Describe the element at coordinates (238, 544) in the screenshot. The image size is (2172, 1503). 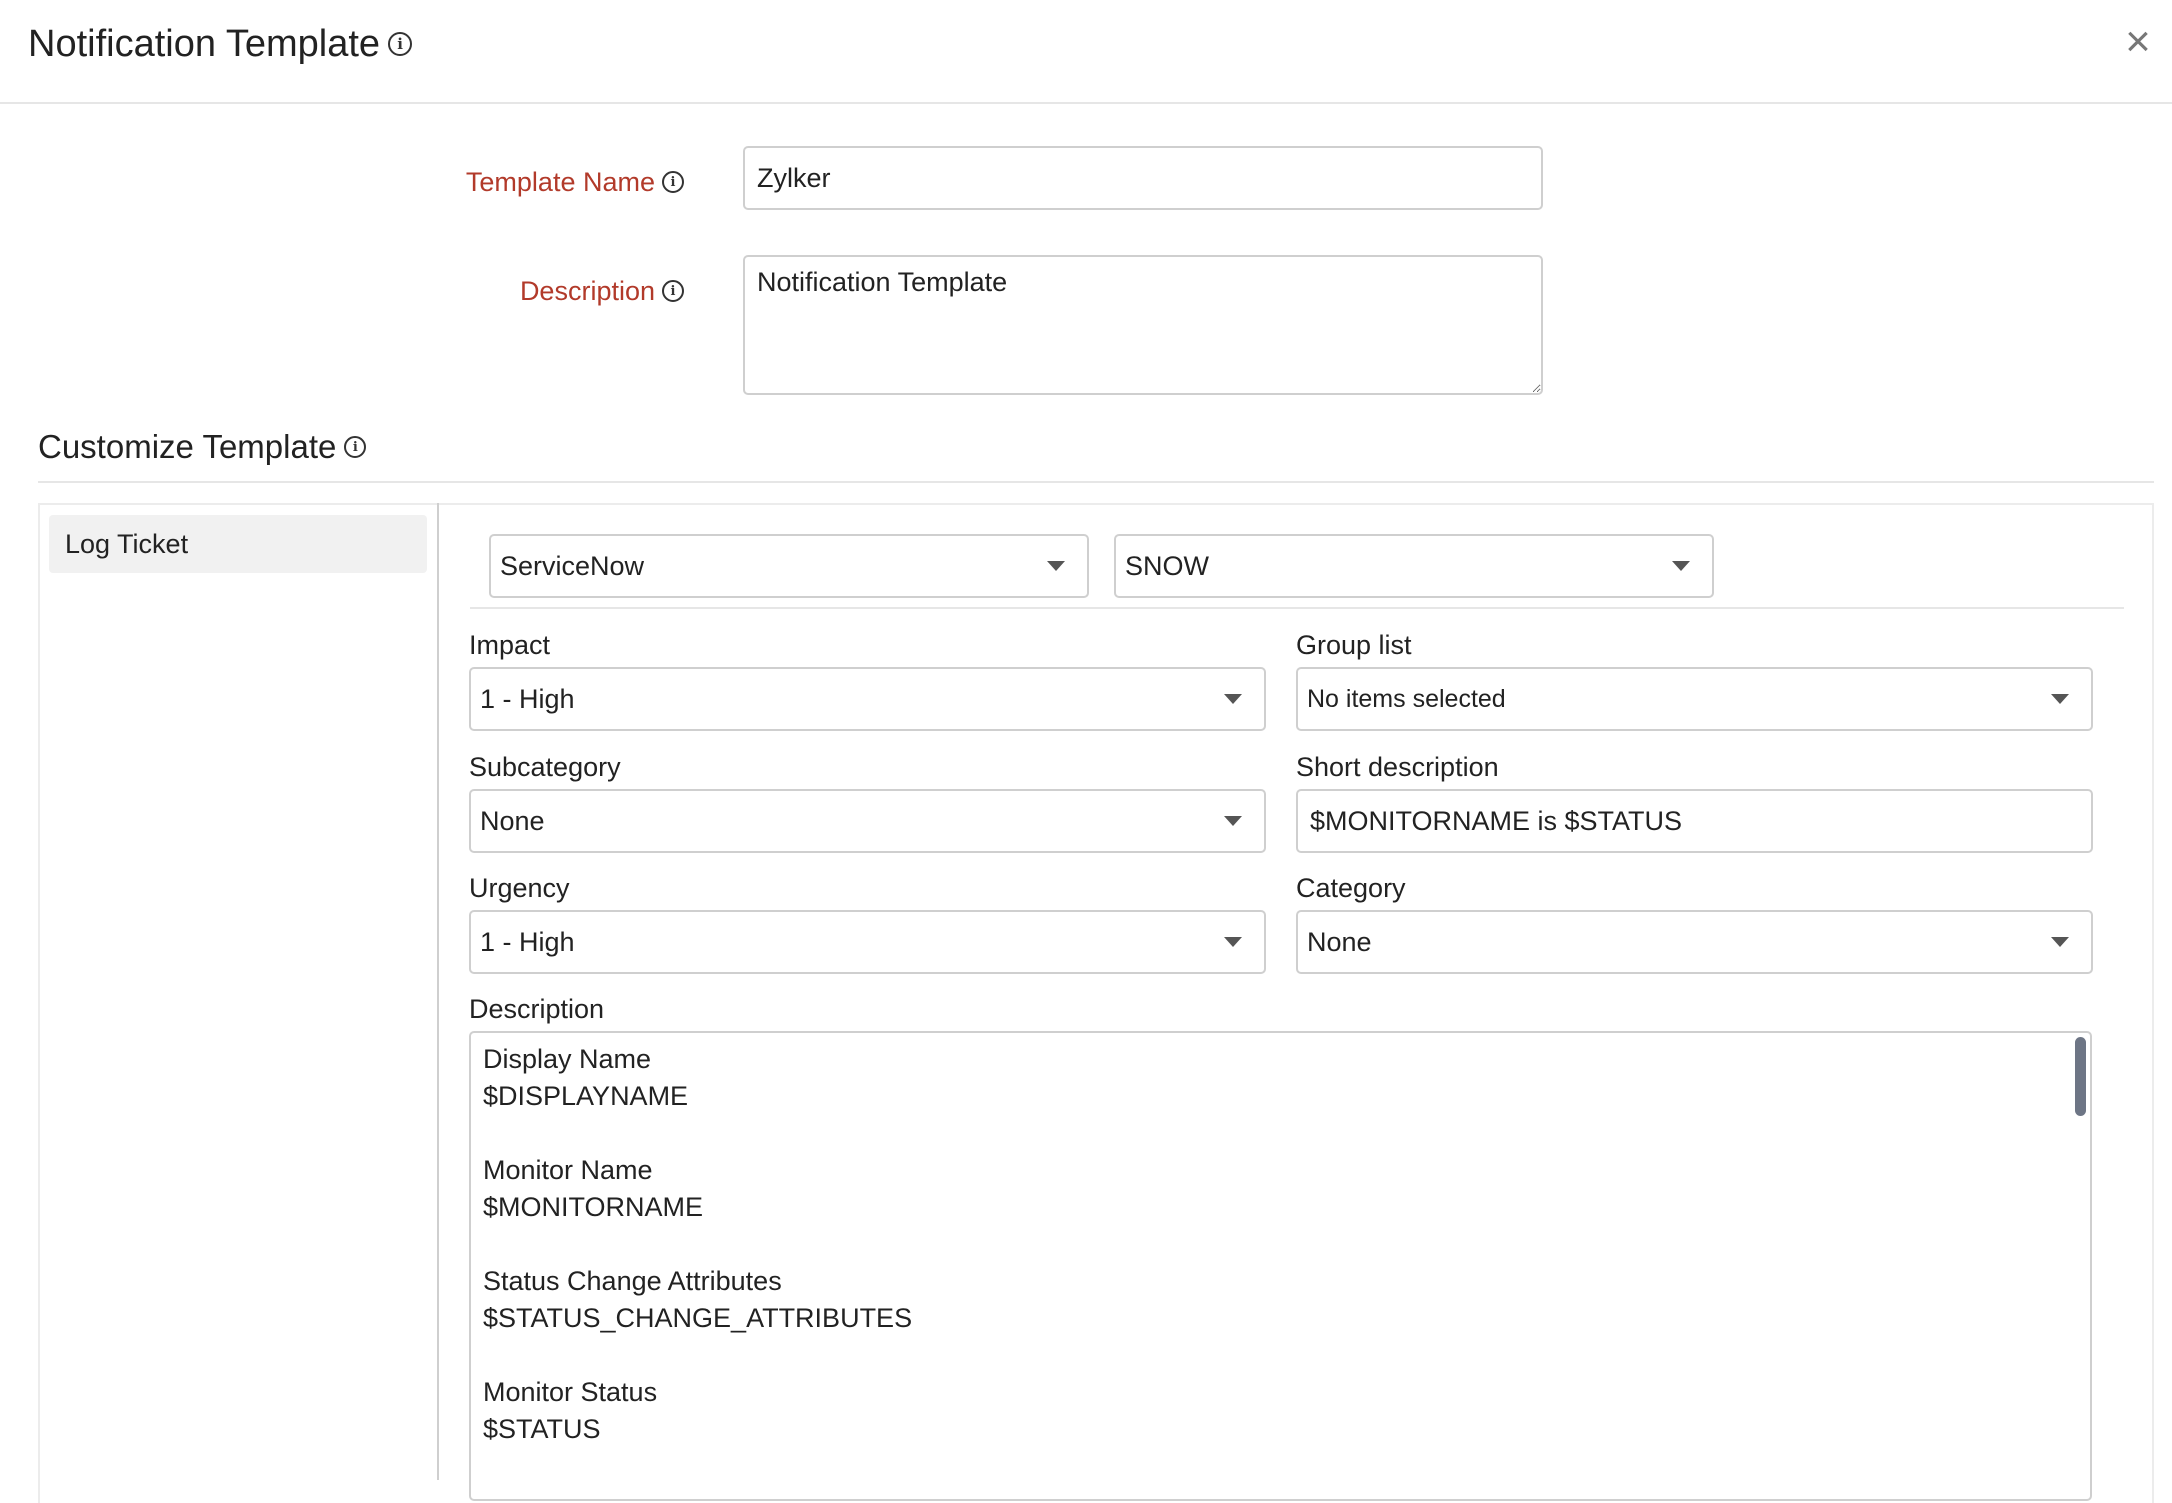
I see `sidebar-item-log-ticket: Log Ticket` at that location.